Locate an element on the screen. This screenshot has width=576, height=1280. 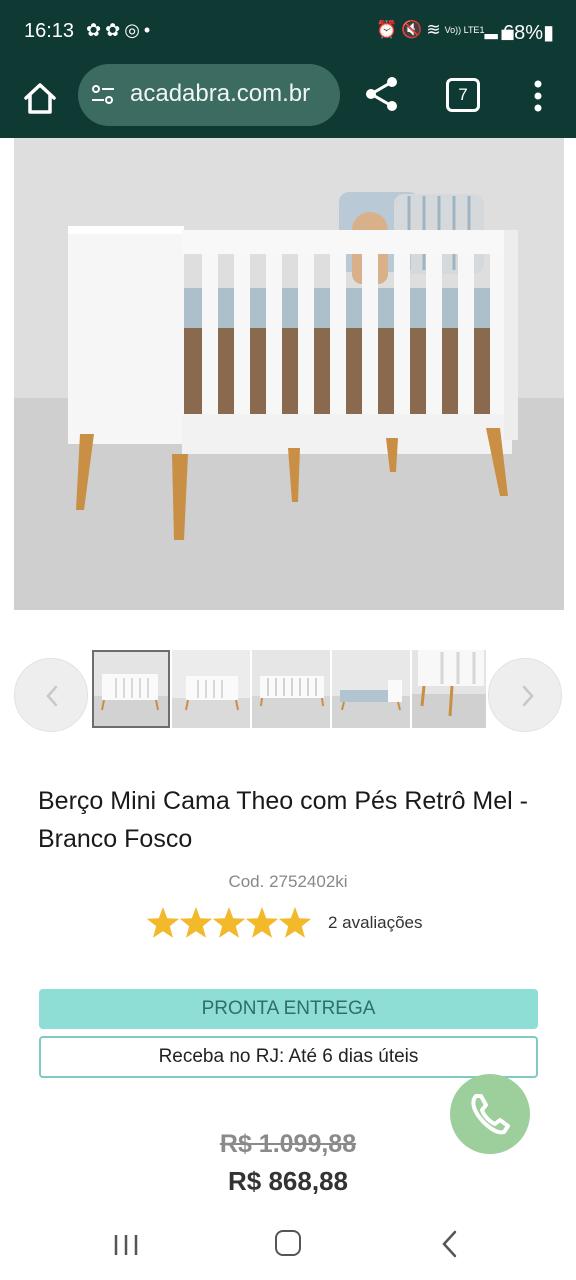
tab-switcher-button: 7 is located at coordinates (463, 95).